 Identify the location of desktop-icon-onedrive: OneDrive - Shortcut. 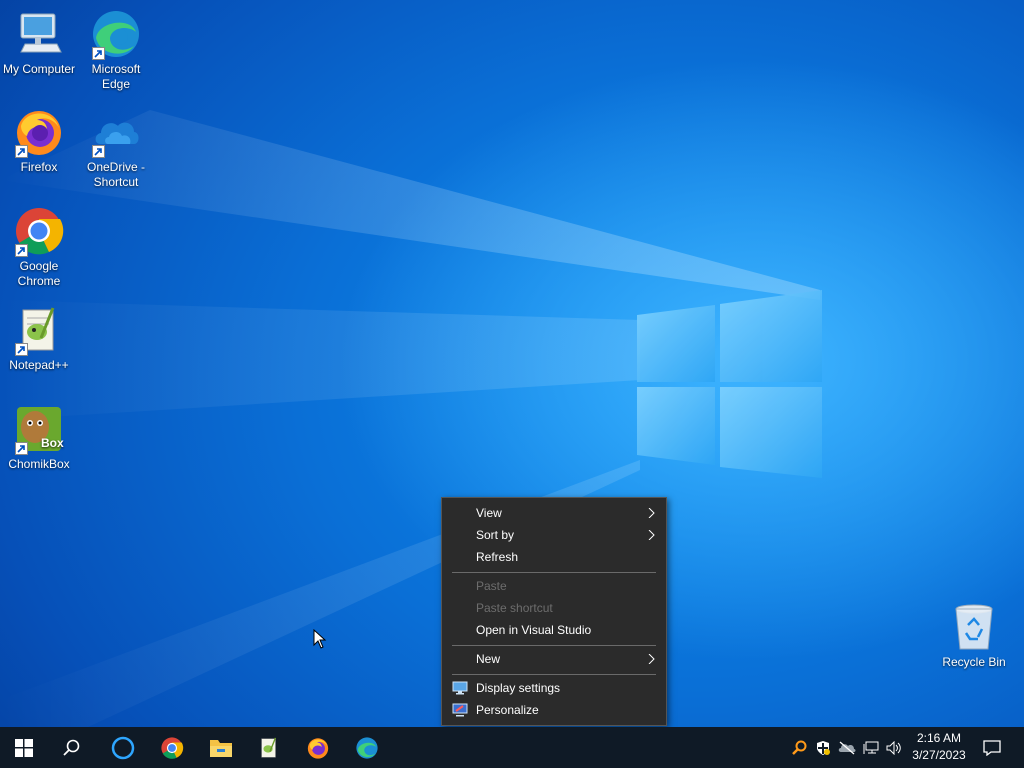
(116, 148).